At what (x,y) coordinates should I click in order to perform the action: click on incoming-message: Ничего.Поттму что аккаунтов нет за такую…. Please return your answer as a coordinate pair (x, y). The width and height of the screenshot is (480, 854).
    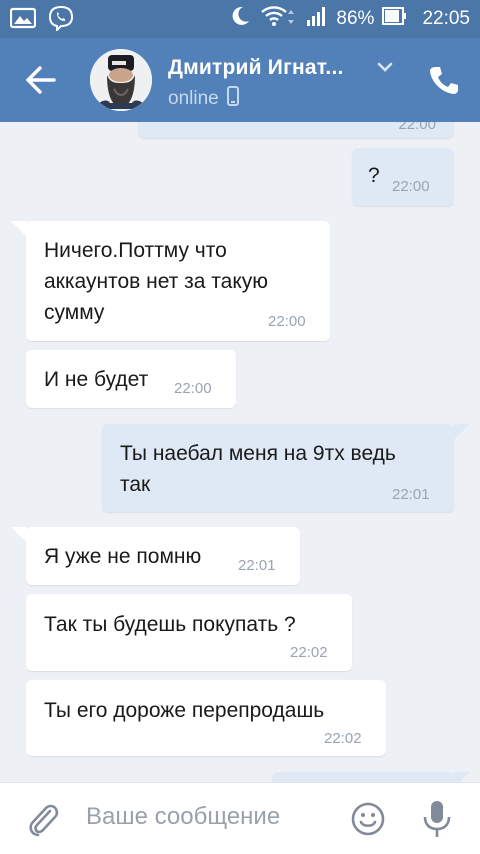
    Looking at the image, I should click on (178, 281).